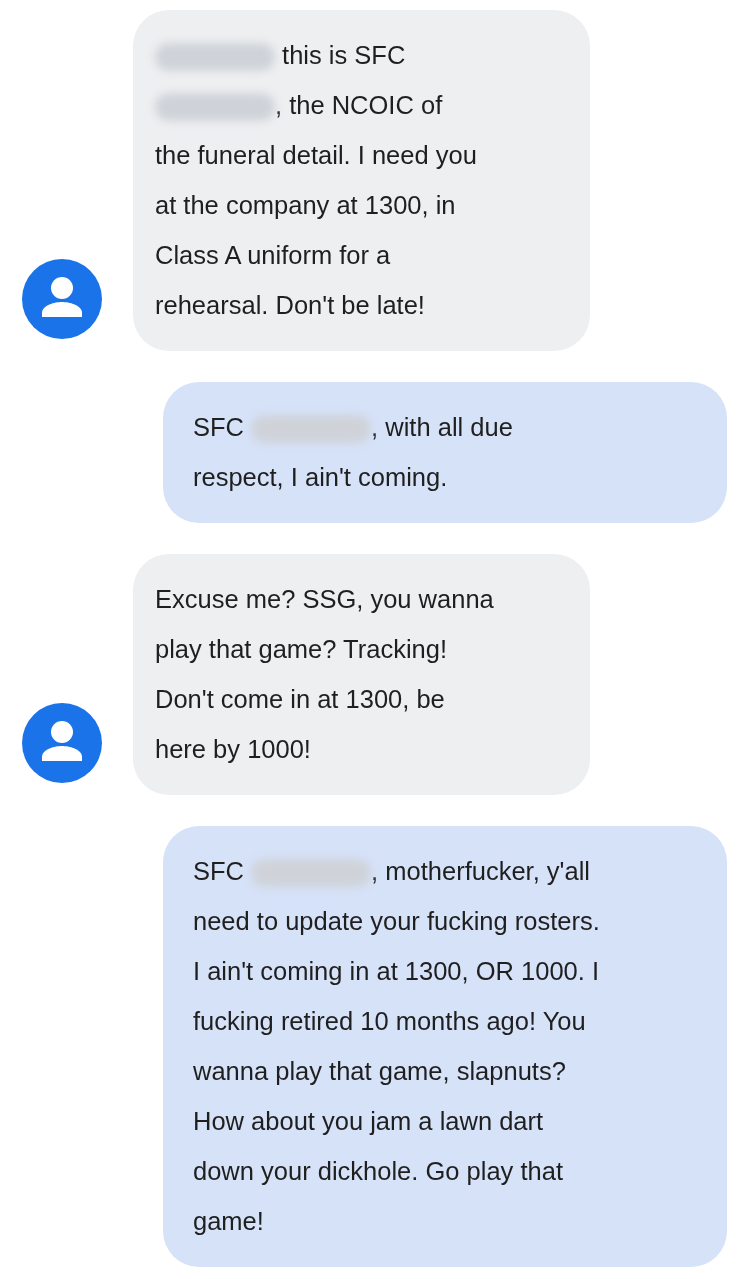  What do you see at coordinates (305, 205) in the screenshot?
I see `message-text: at the company at 1300, in` at bounding box center [305, 205].